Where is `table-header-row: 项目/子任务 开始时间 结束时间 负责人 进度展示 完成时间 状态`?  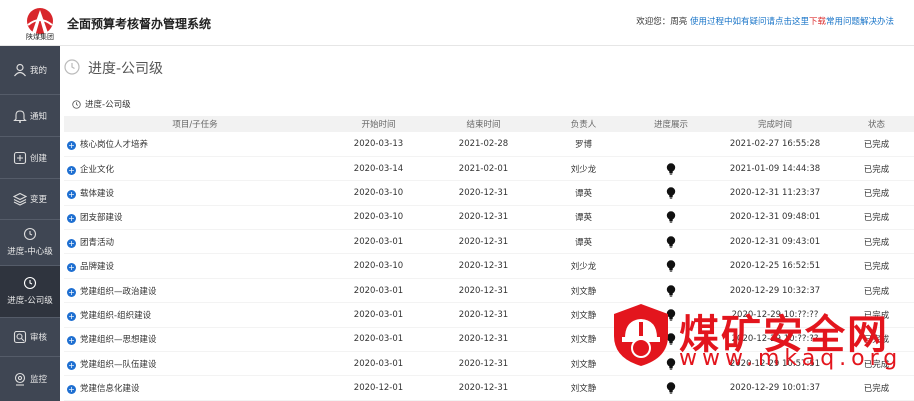 table-header-row: 项目/子任务 开始时间 结束时间 负责人 进度展示 完成时间 状态 is located at coordinates (489, 124).